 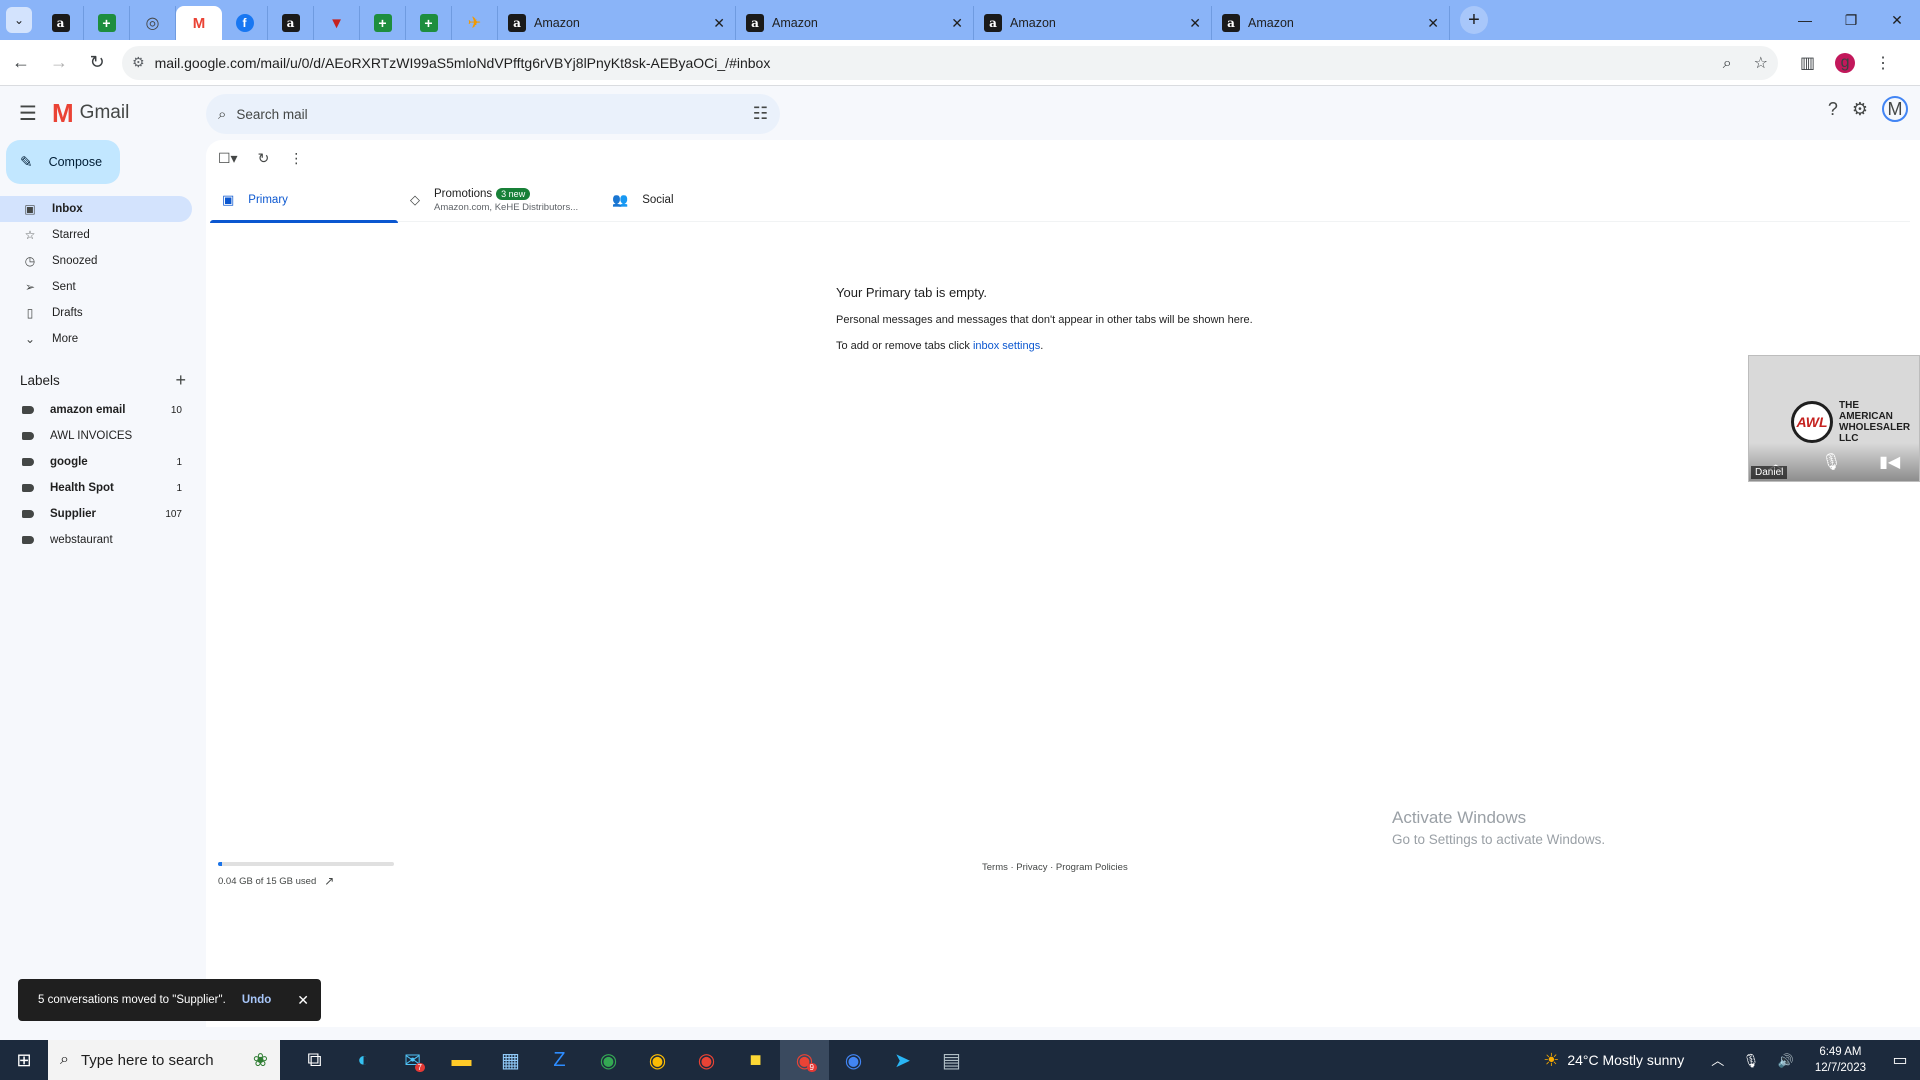 What do you see at coordinates (412, 1060) in the screenshot?
I see `taskbar-app-mail: ✉ 7` at bounding box center [412, 1060].